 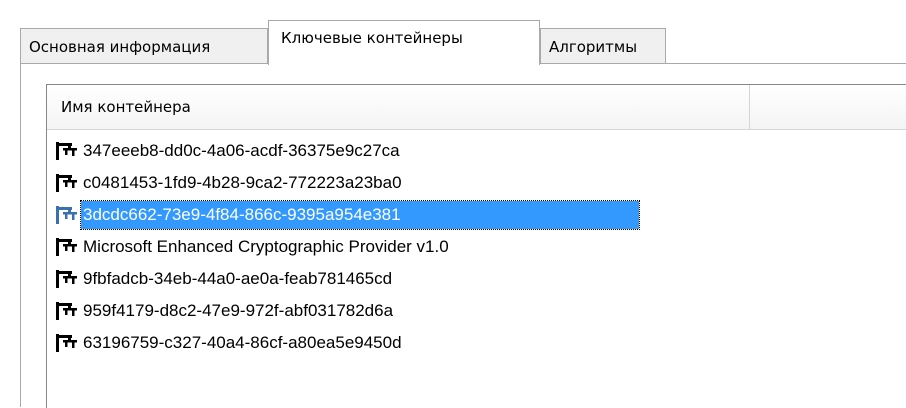 What do you see at coordinates (360, 215) in the screenshot?
I see `list-item-label: 3dcdc662-73e9-4f84-866c-9395a954e381` at bounding box center [360, 215].